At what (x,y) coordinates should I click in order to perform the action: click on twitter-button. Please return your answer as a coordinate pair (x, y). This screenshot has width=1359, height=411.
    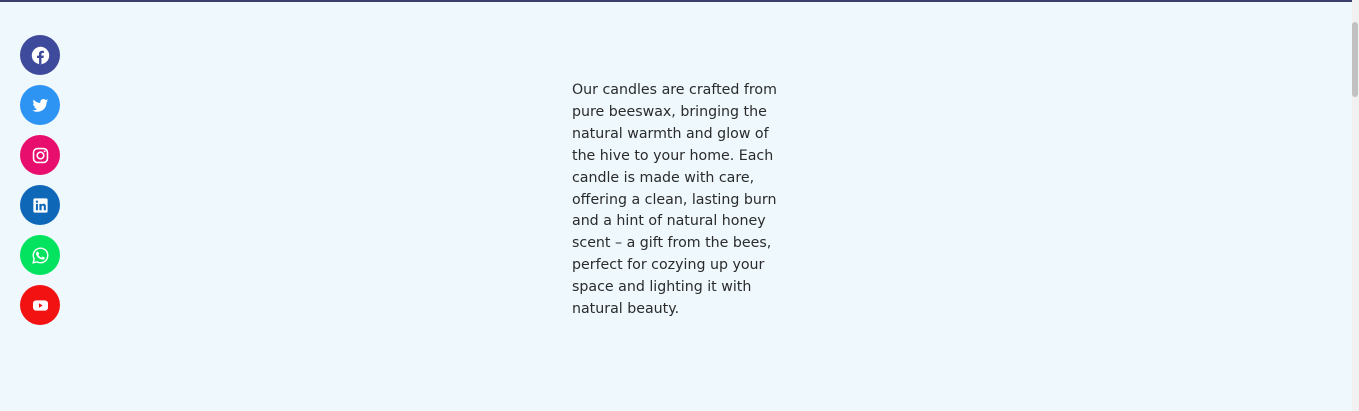
    Looking at the image, I should click on (40, 105).